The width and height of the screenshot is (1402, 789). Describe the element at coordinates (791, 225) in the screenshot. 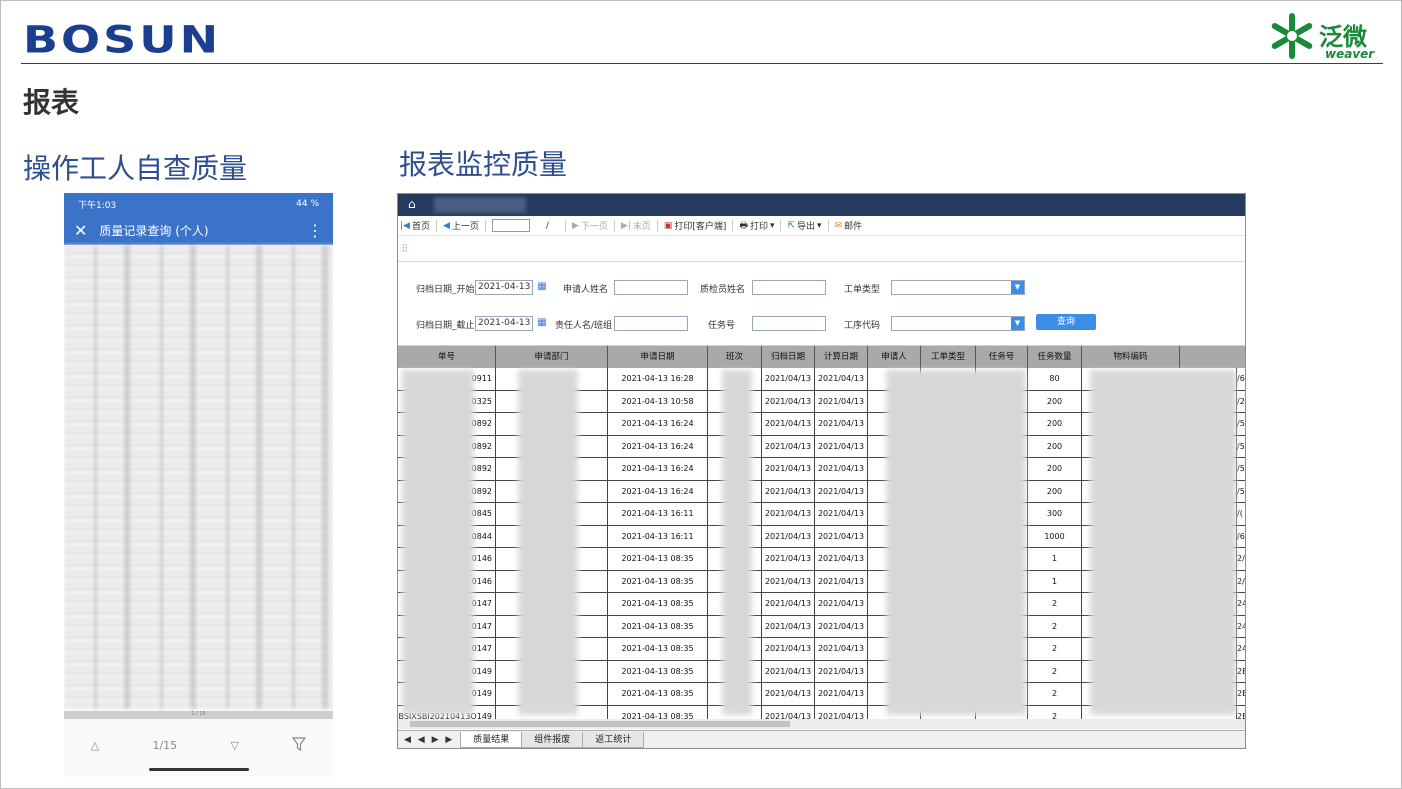

I see `export-icon: ⇱` at that location.